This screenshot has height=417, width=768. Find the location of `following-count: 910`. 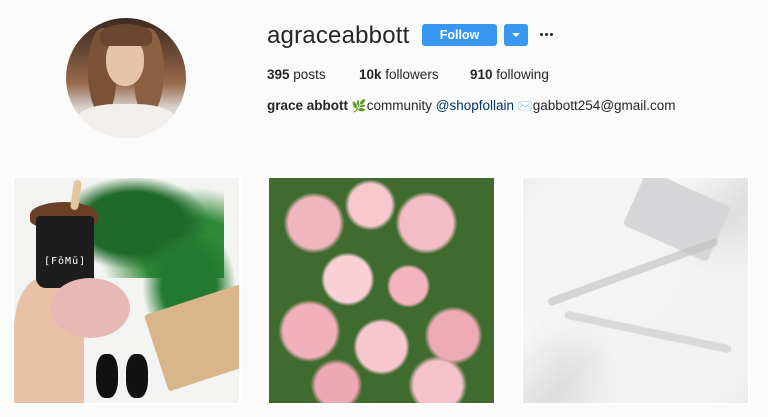

following-count: 910 is located at coordinates (481, 74).